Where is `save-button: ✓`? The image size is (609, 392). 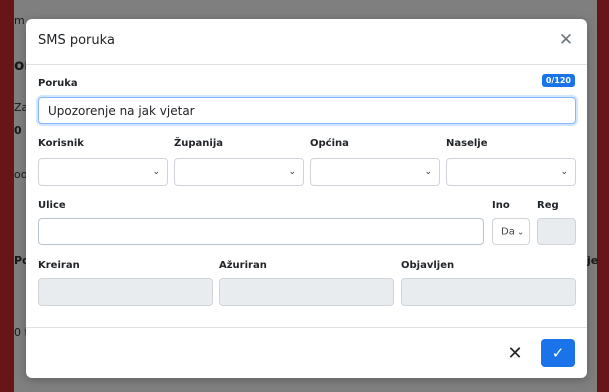
save-button: ✓ is located at coordinates (558, 353).